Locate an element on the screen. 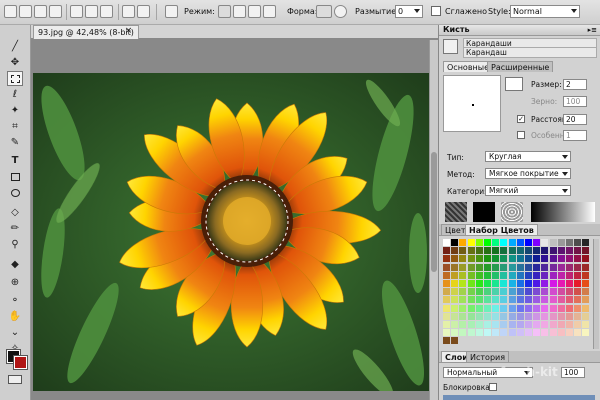 This screenshot has height=400, width=600. brush-tip-shape-icon is located at coordinates (514, 84).